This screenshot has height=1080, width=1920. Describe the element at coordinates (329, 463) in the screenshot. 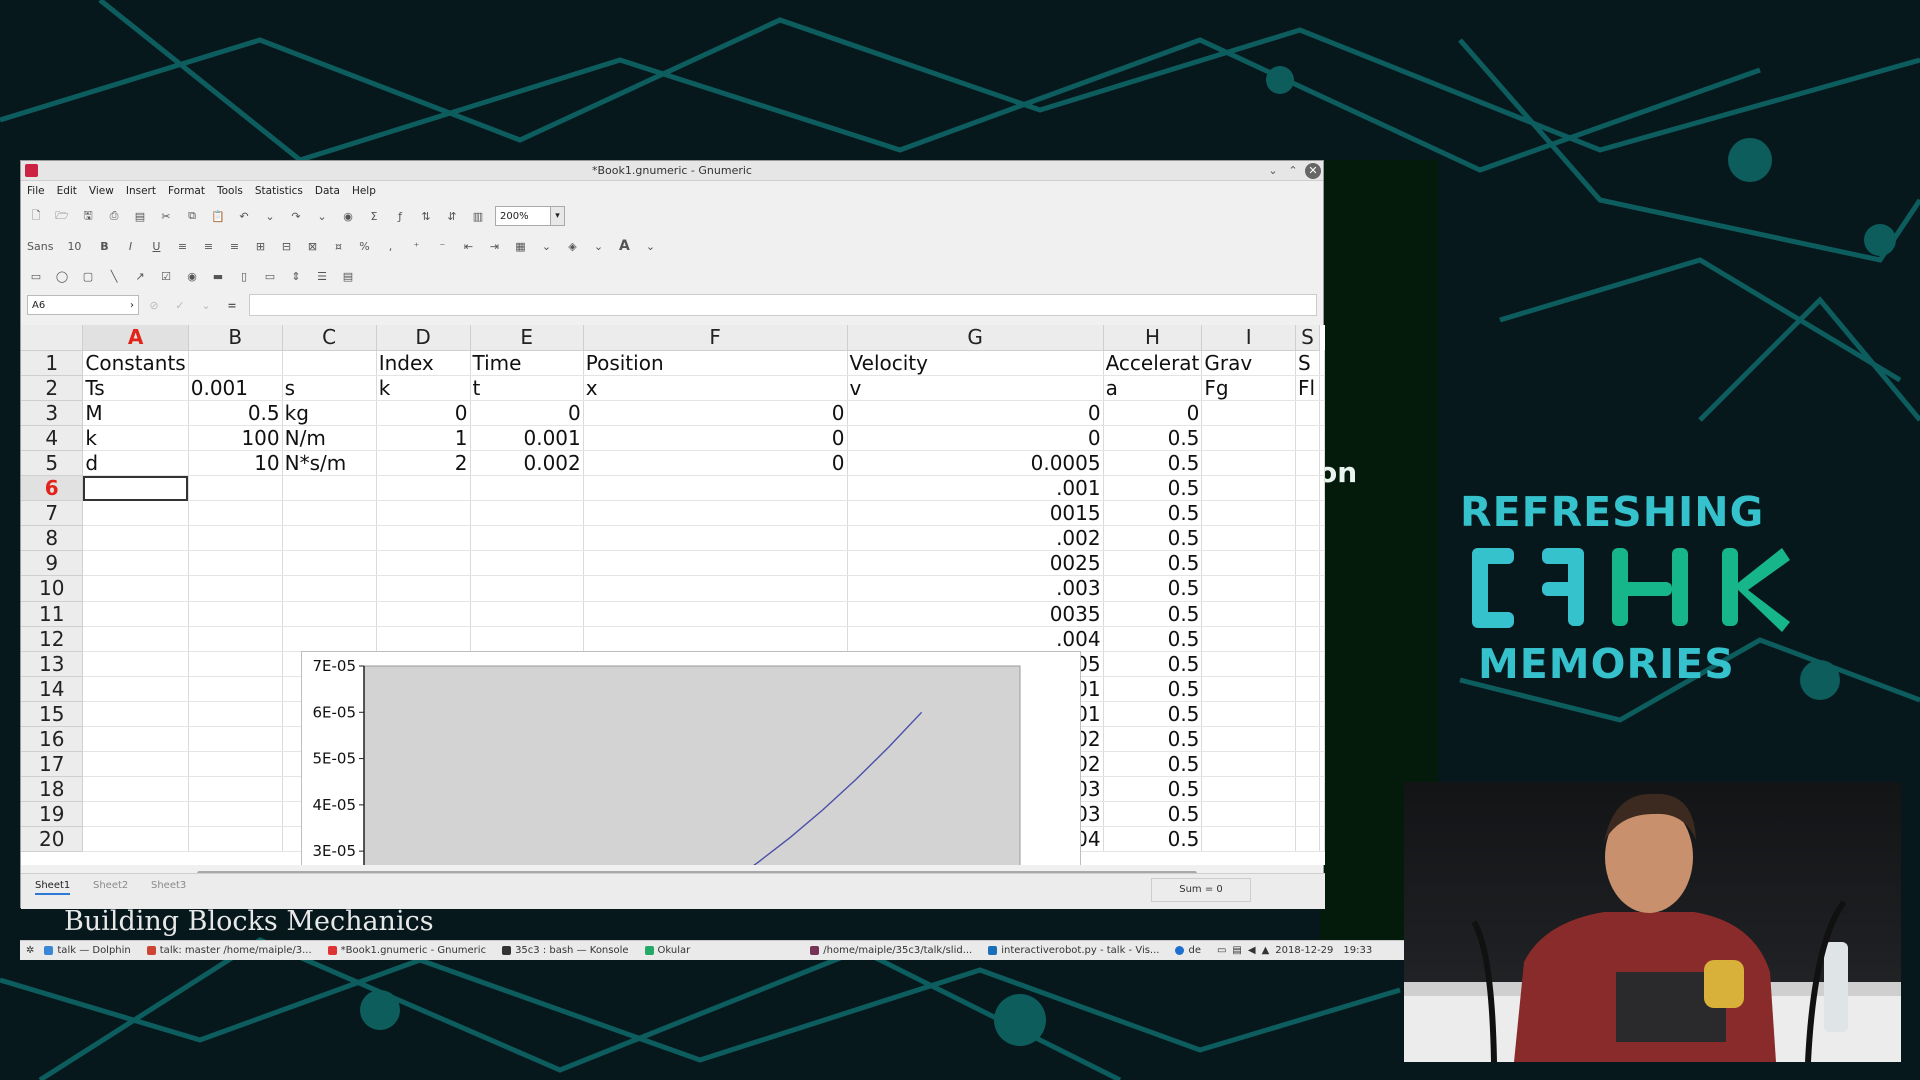

I see `cell: N*s/m` at that location.